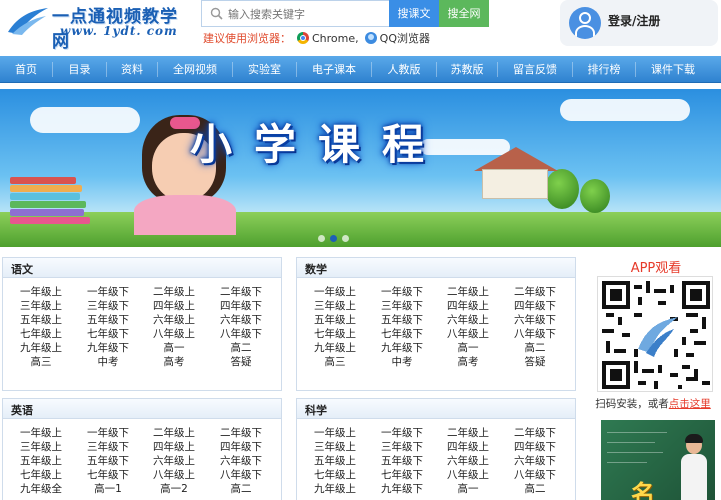 The image size is (721, 500). Describe the element at coordinates (690, 404) in the screenshot. I see `click-here-link: 点击这里` at that location.